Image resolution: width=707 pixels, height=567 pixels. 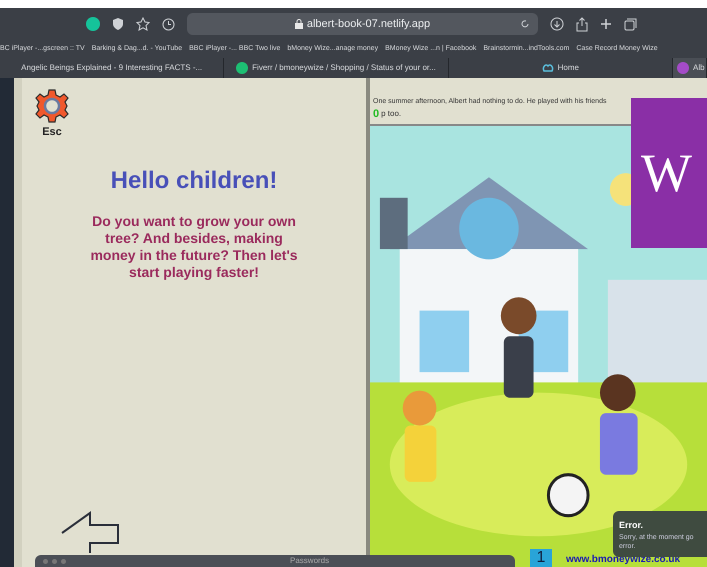 I want to click on esc-label: Esc, so click(x=52, y=132).